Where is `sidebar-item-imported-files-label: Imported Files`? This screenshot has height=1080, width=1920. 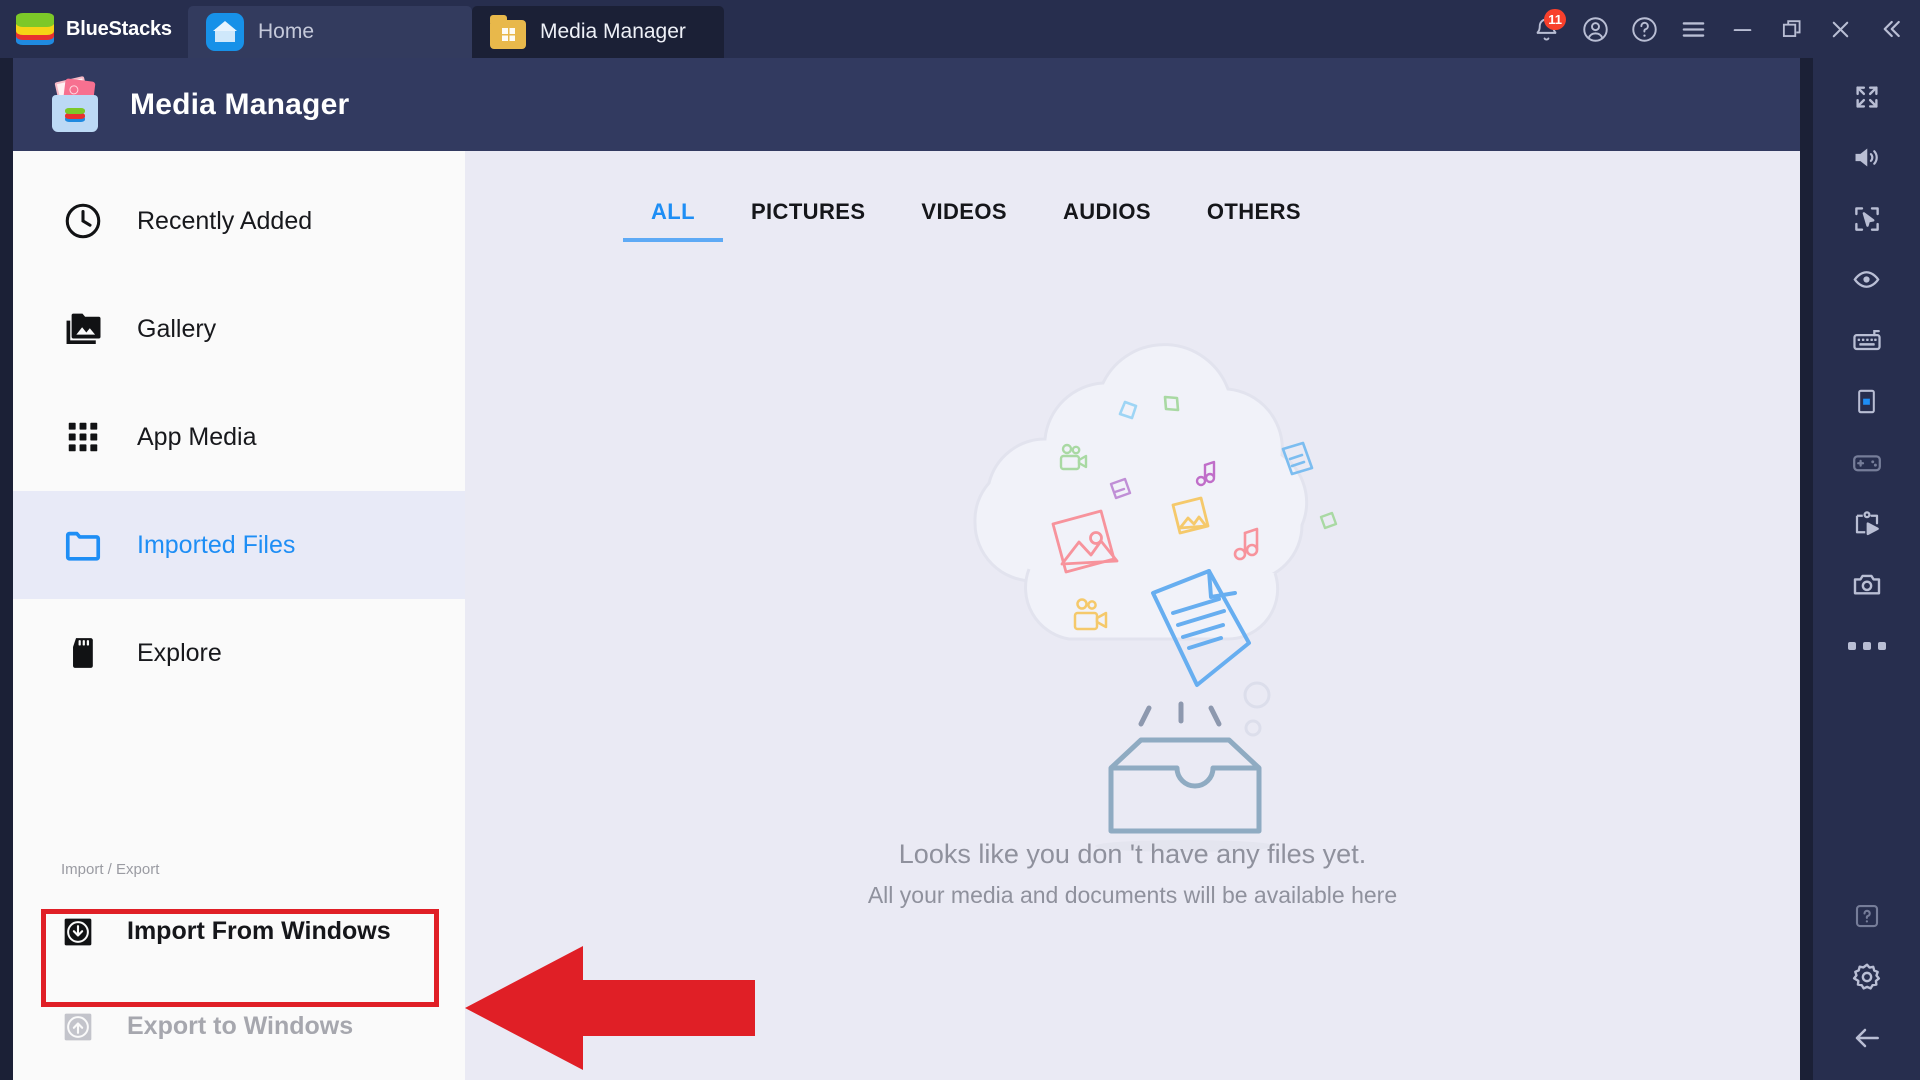 sidebar-item-imported-files-label: Imported Files is located at coordinates (216, 544).